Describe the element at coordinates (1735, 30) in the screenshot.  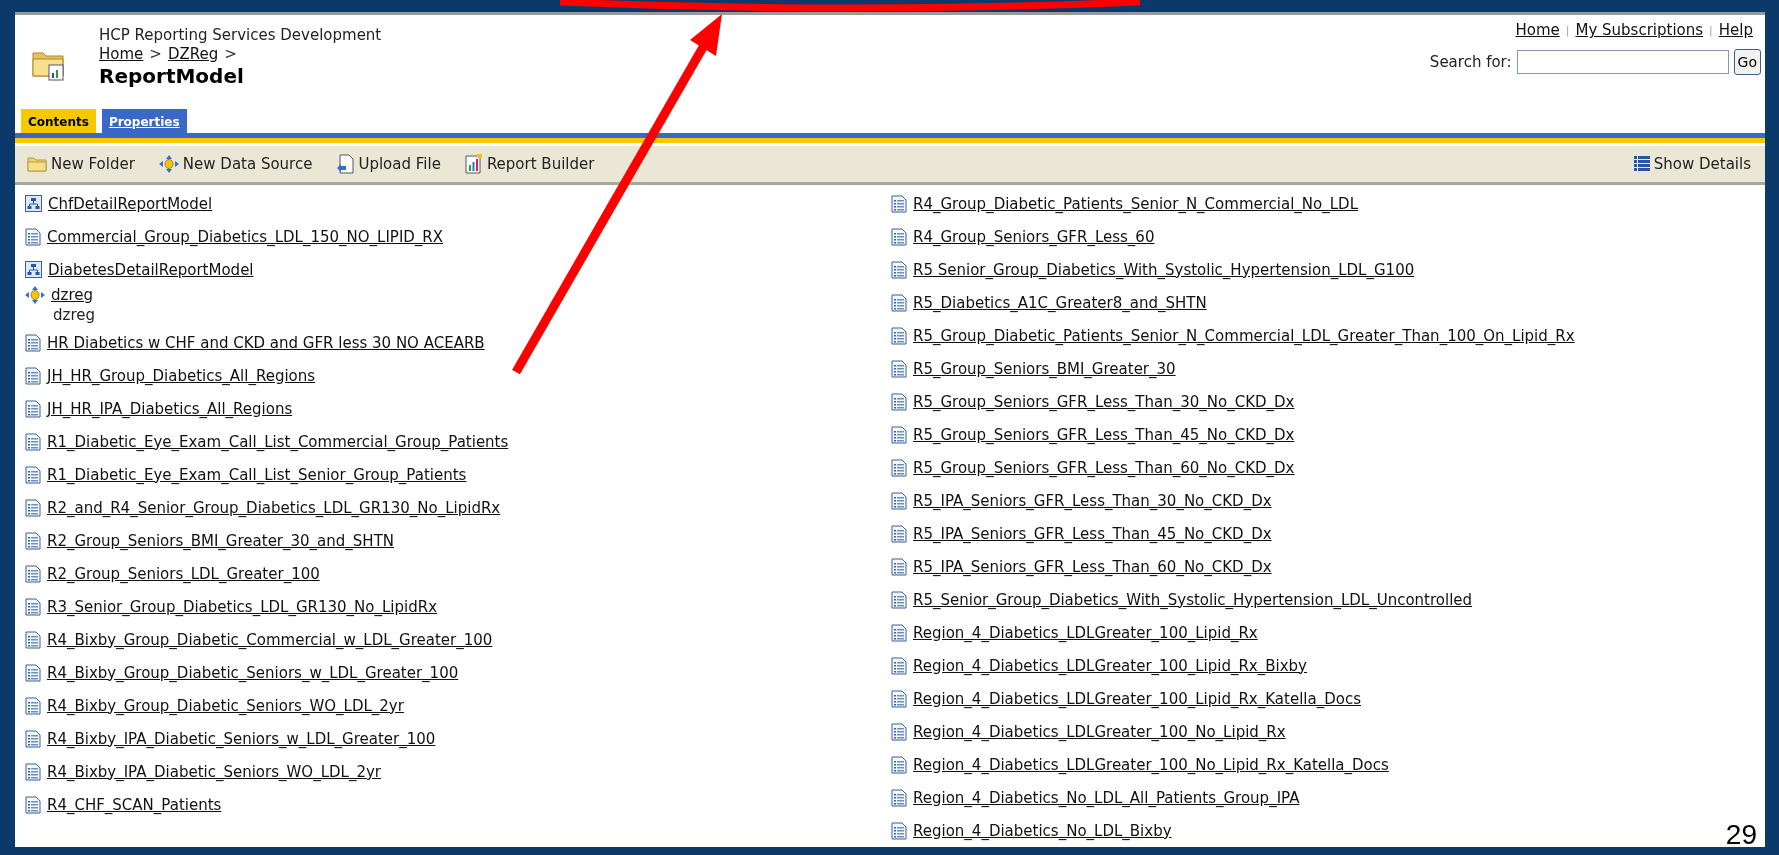
I see `header-link: Help` at that location.